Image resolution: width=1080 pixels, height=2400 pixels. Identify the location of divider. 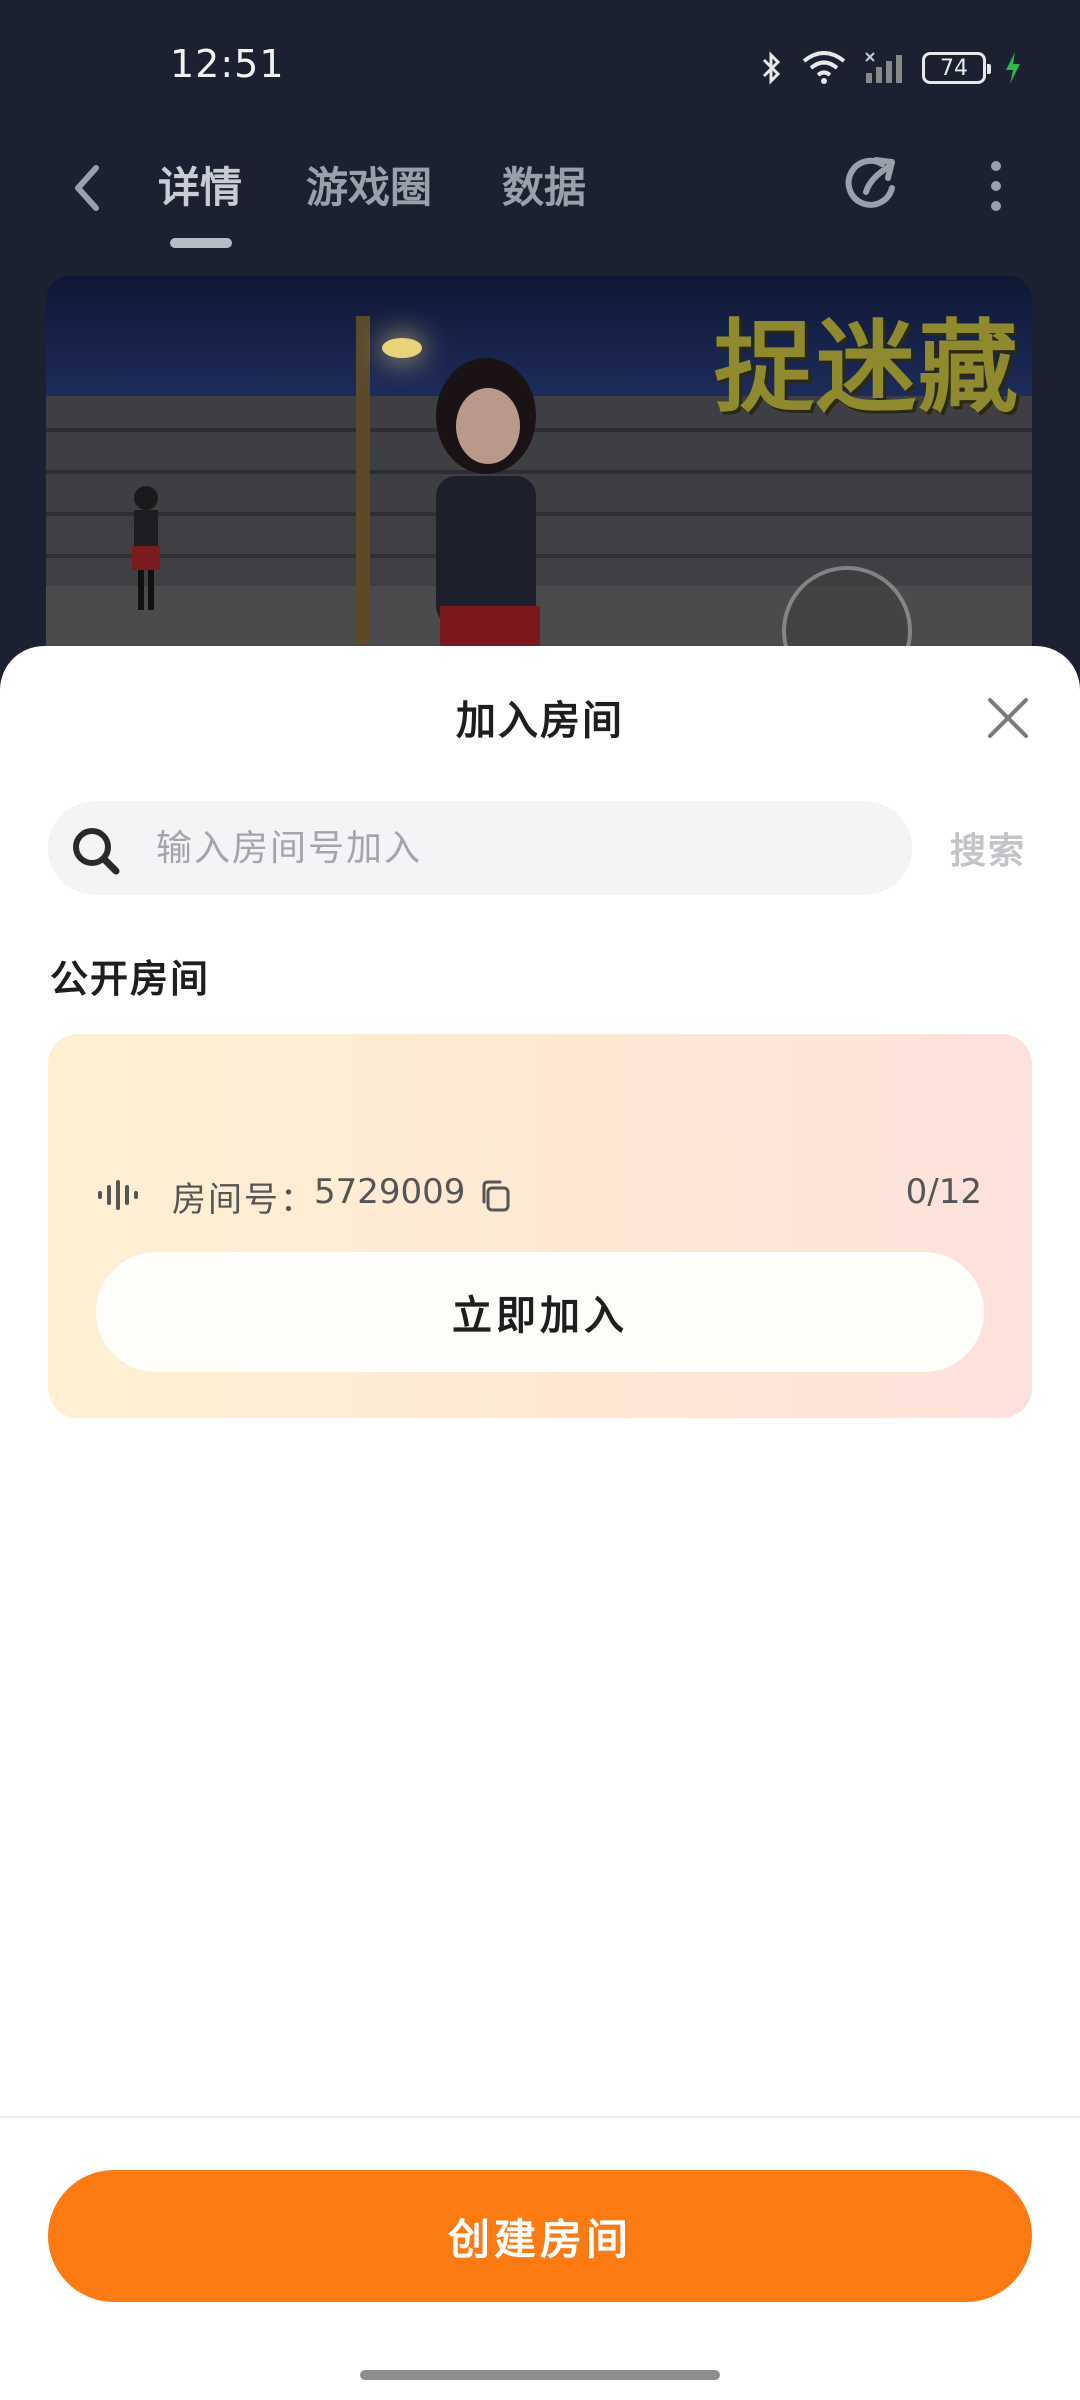
(540, 2117).